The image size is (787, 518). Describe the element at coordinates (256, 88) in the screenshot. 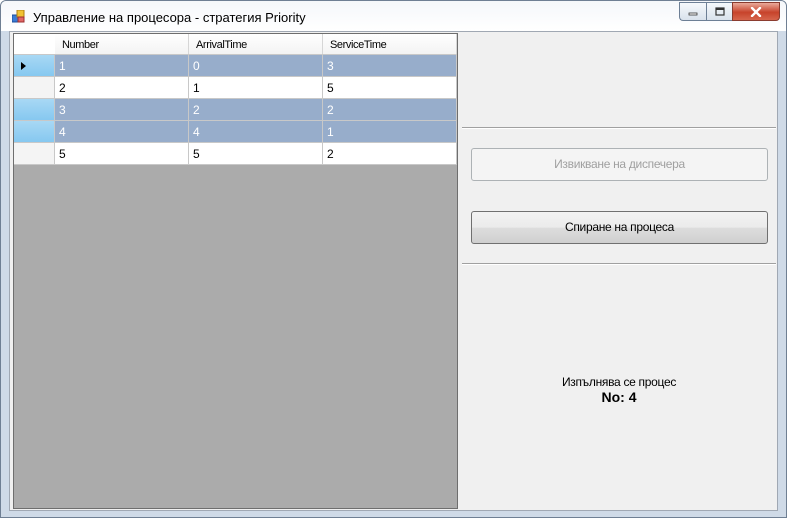

I see `cell-arrival-time: 1` at that location.